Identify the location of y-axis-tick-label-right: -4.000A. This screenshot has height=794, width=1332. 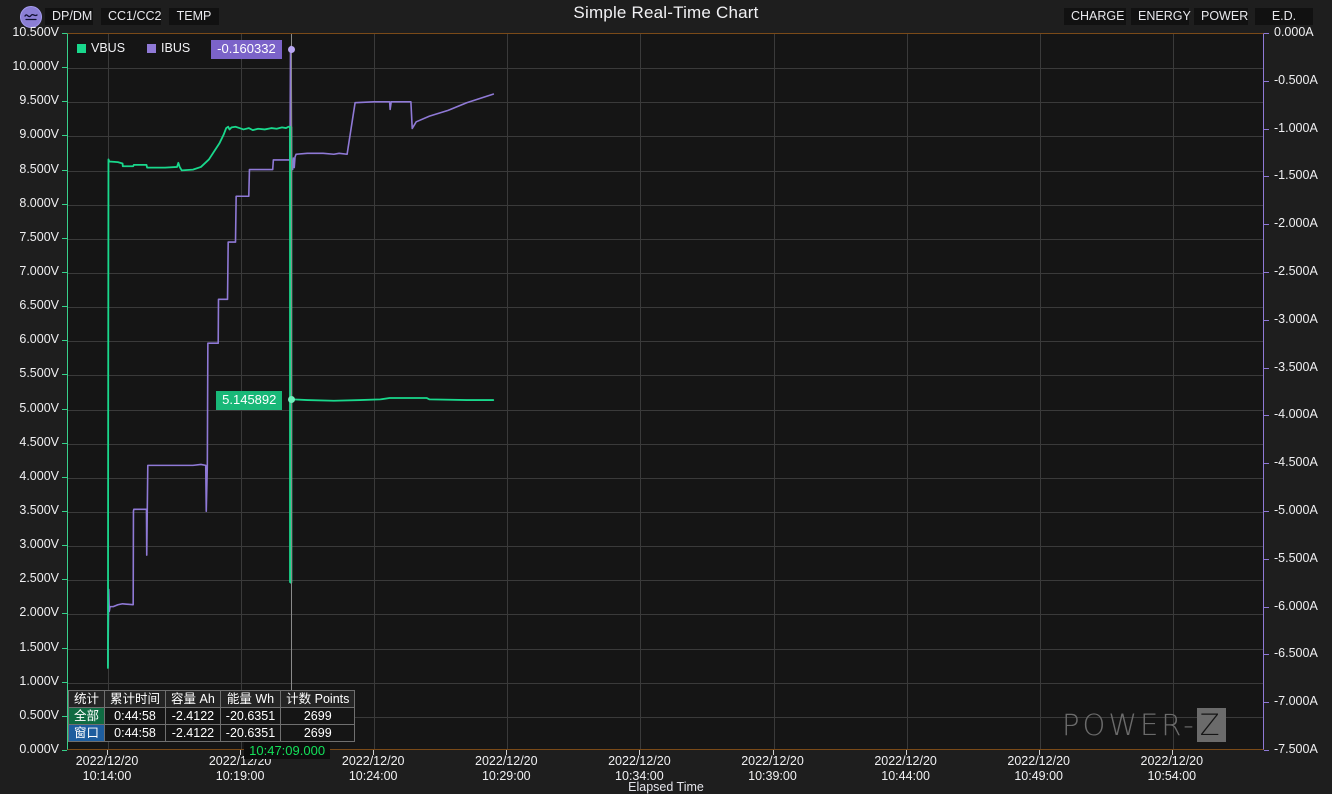
(1296, 414).